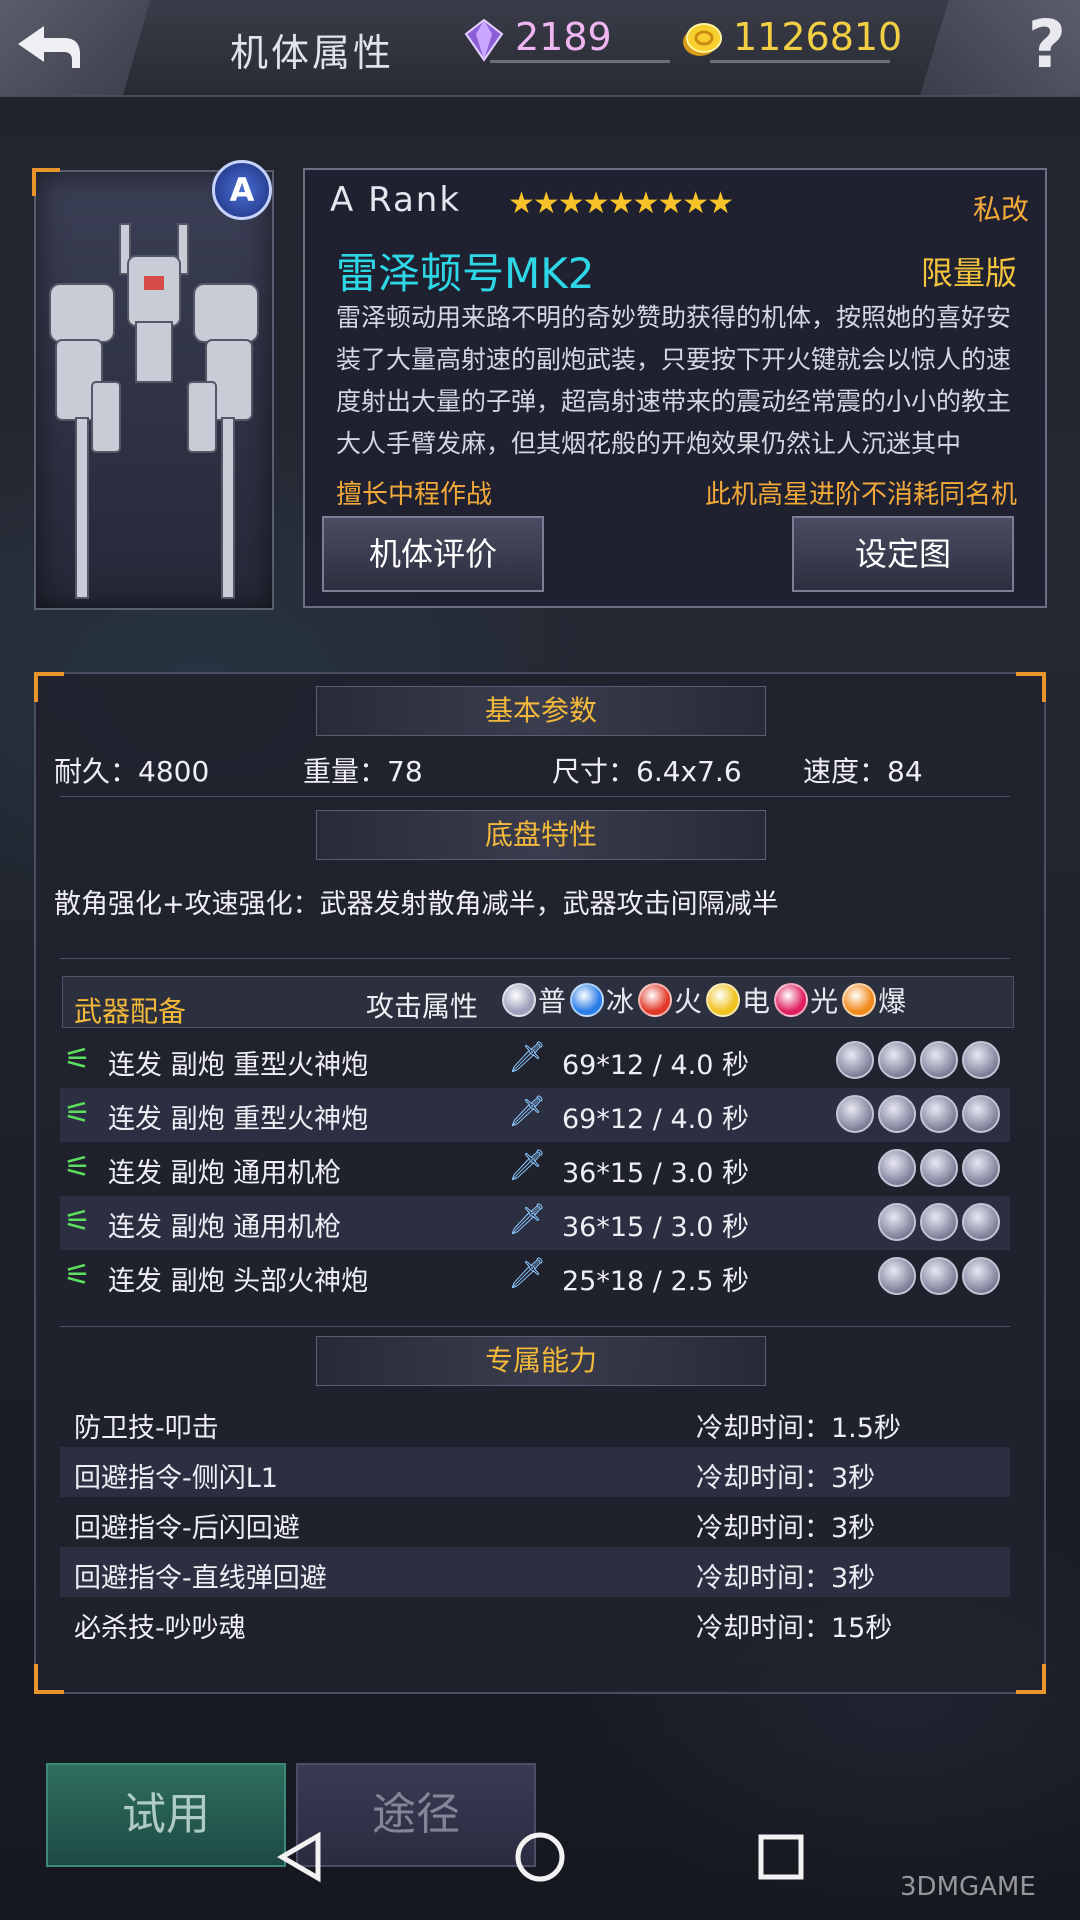  What do you see at coordinates (465, 273) in the screenshot?
I see `mech-name: 雷泽顿号MK2` at bounding box center [465, 273].